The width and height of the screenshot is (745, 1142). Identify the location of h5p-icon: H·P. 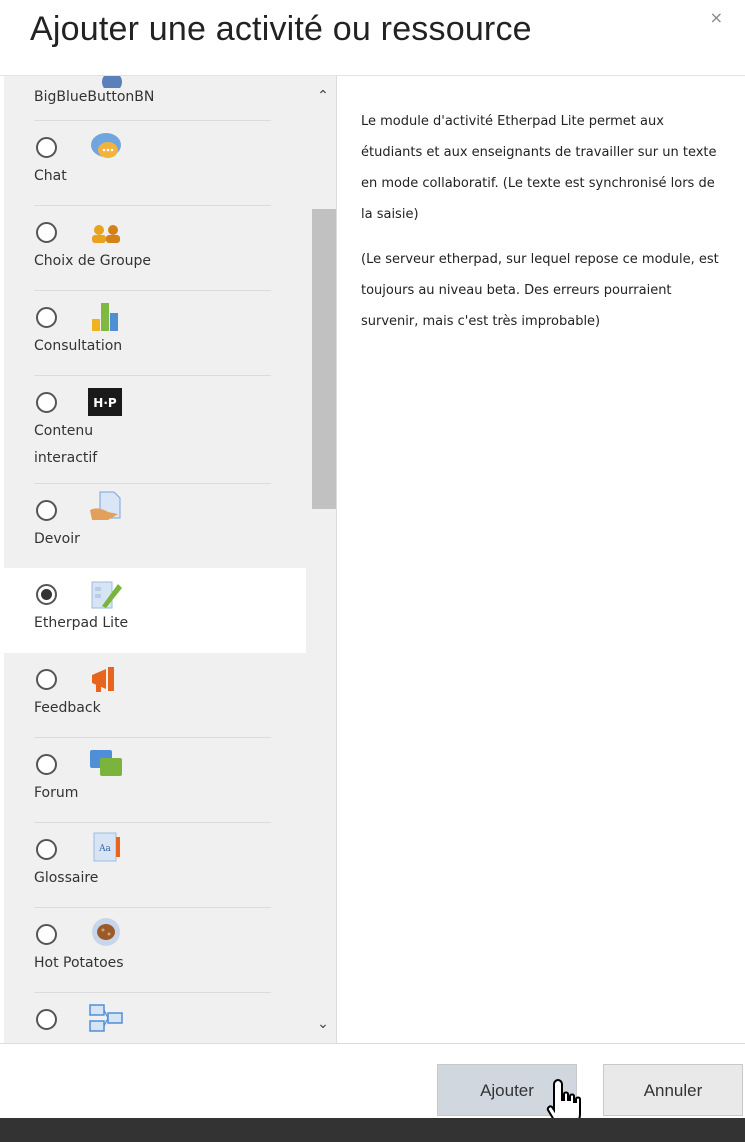
(105, 402).